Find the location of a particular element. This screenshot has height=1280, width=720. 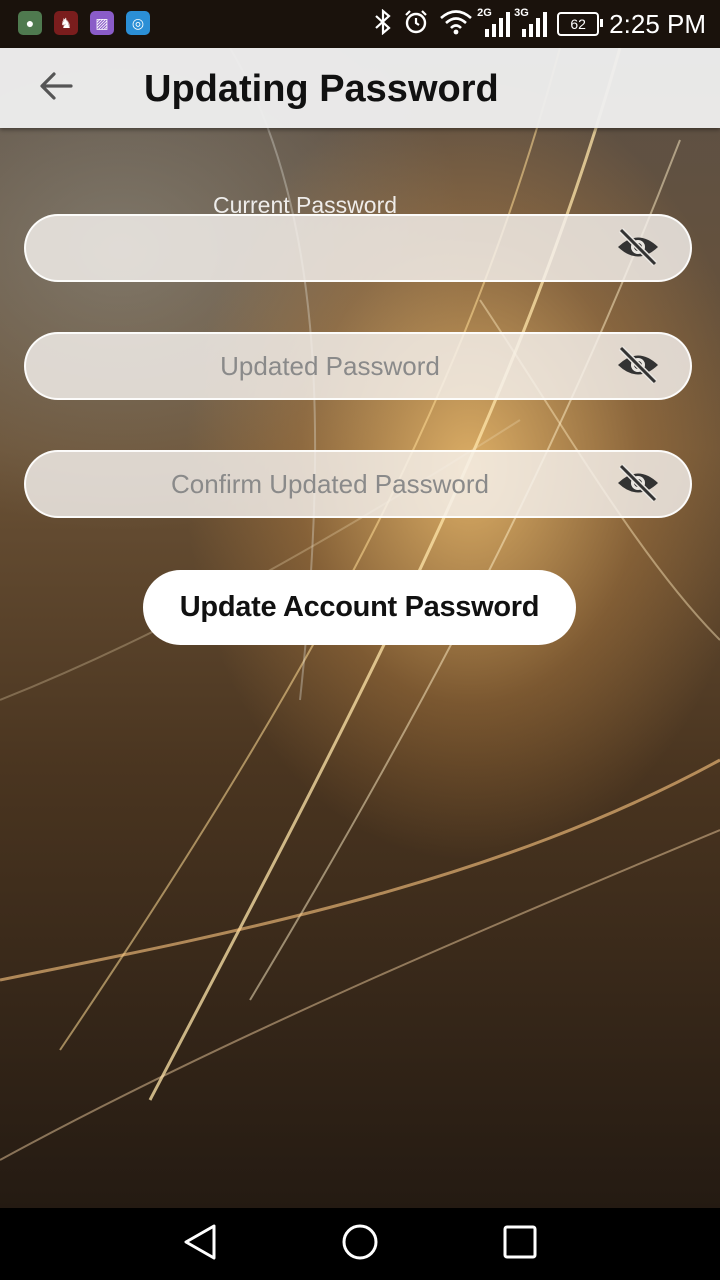

signal-strength-2g-icon: 2G is located at coordinates (494, 22).